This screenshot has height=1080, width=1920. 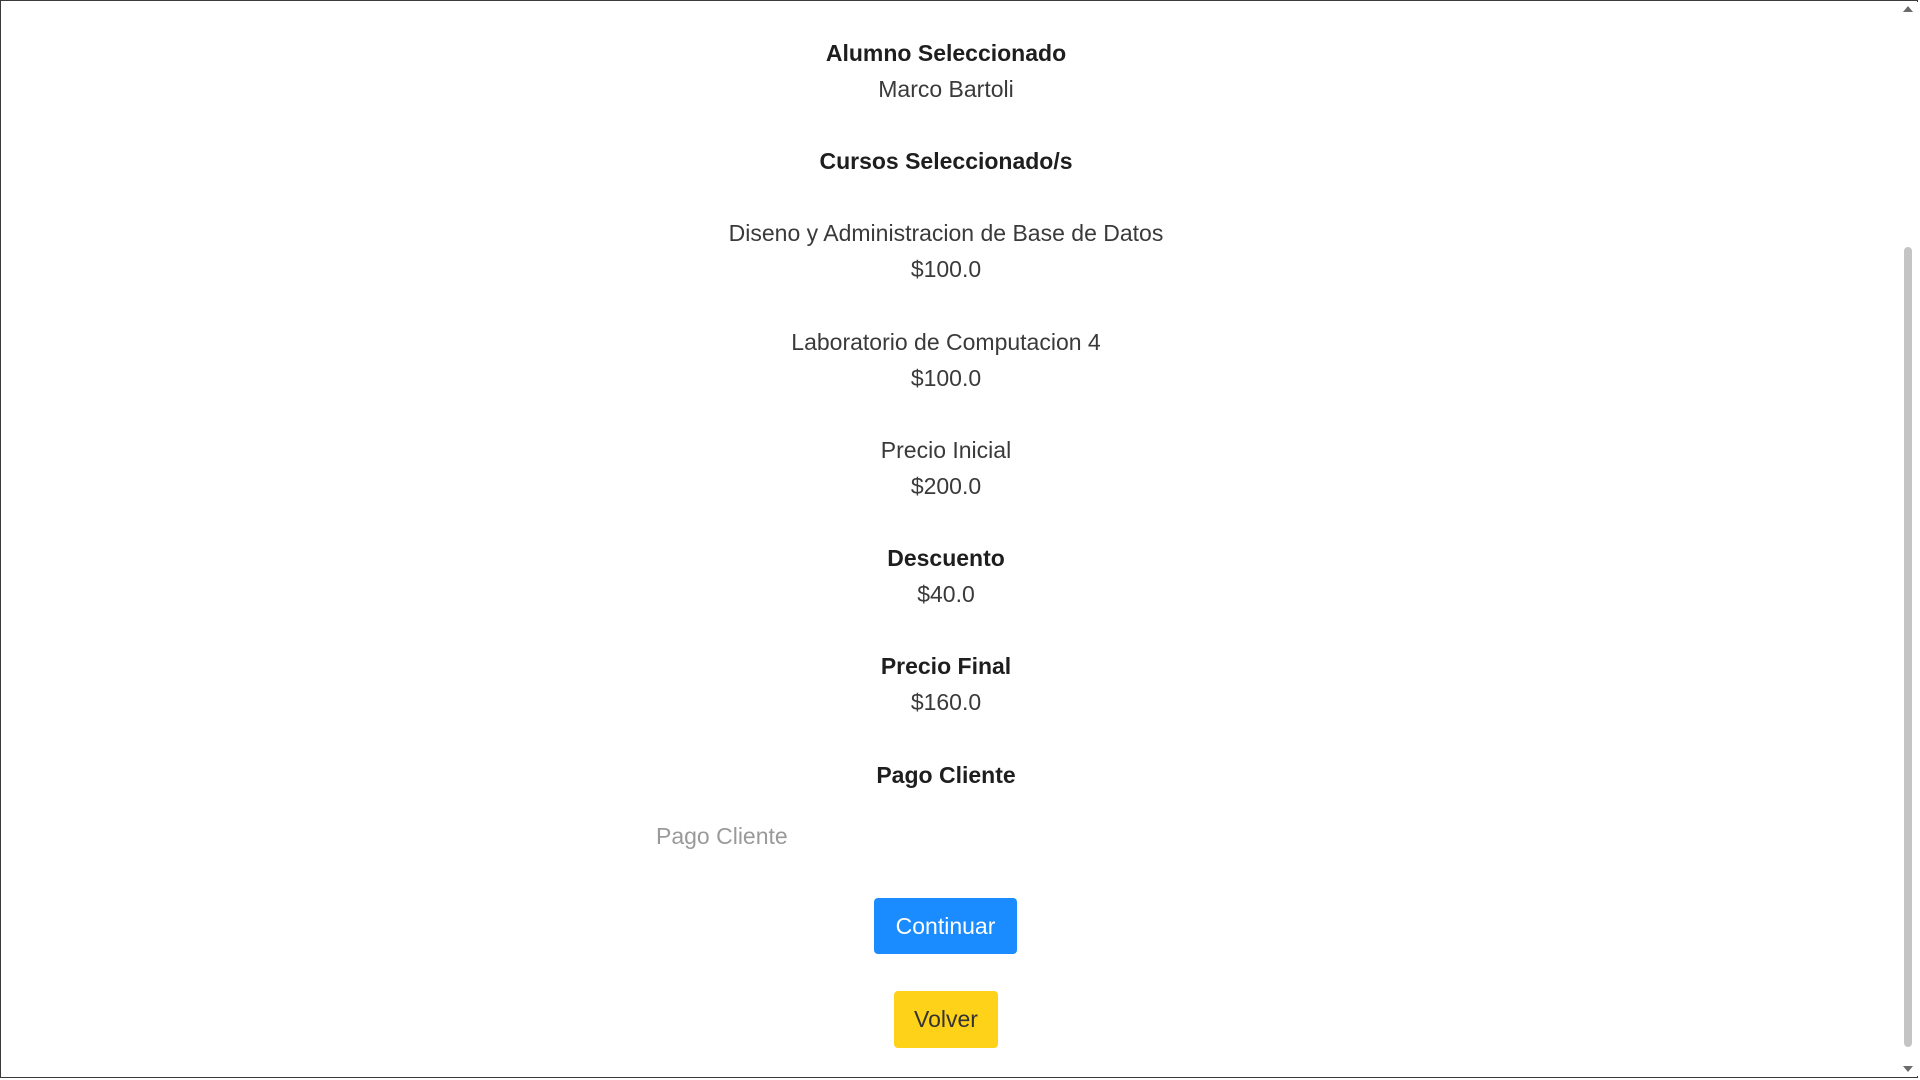 I want to click on volver-button: Volver, so click(x=946, y=1019).